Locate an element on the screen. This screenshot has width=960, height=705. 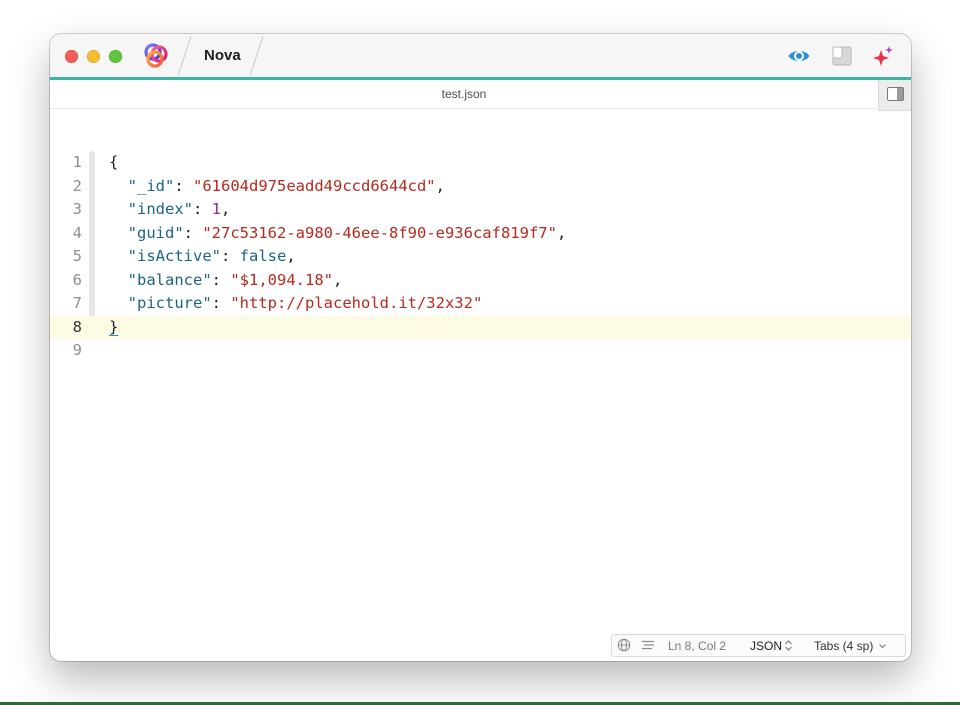
line-number: 7 is located at coordinates (77, 303).